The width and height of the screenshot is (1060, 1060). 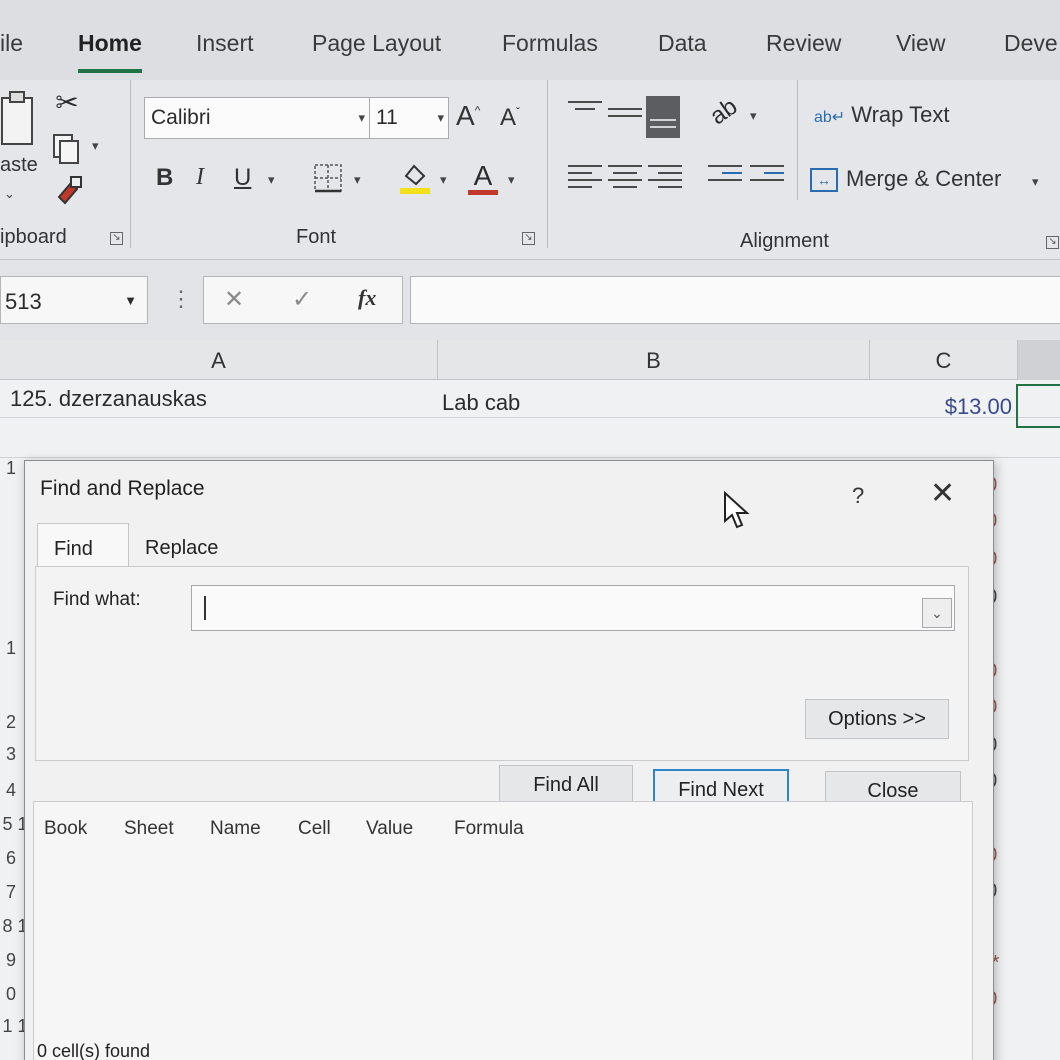 What do you see at coordinates (205, 608) in the screenshot?
I see `text-caret` at bounding box center [205, 608].